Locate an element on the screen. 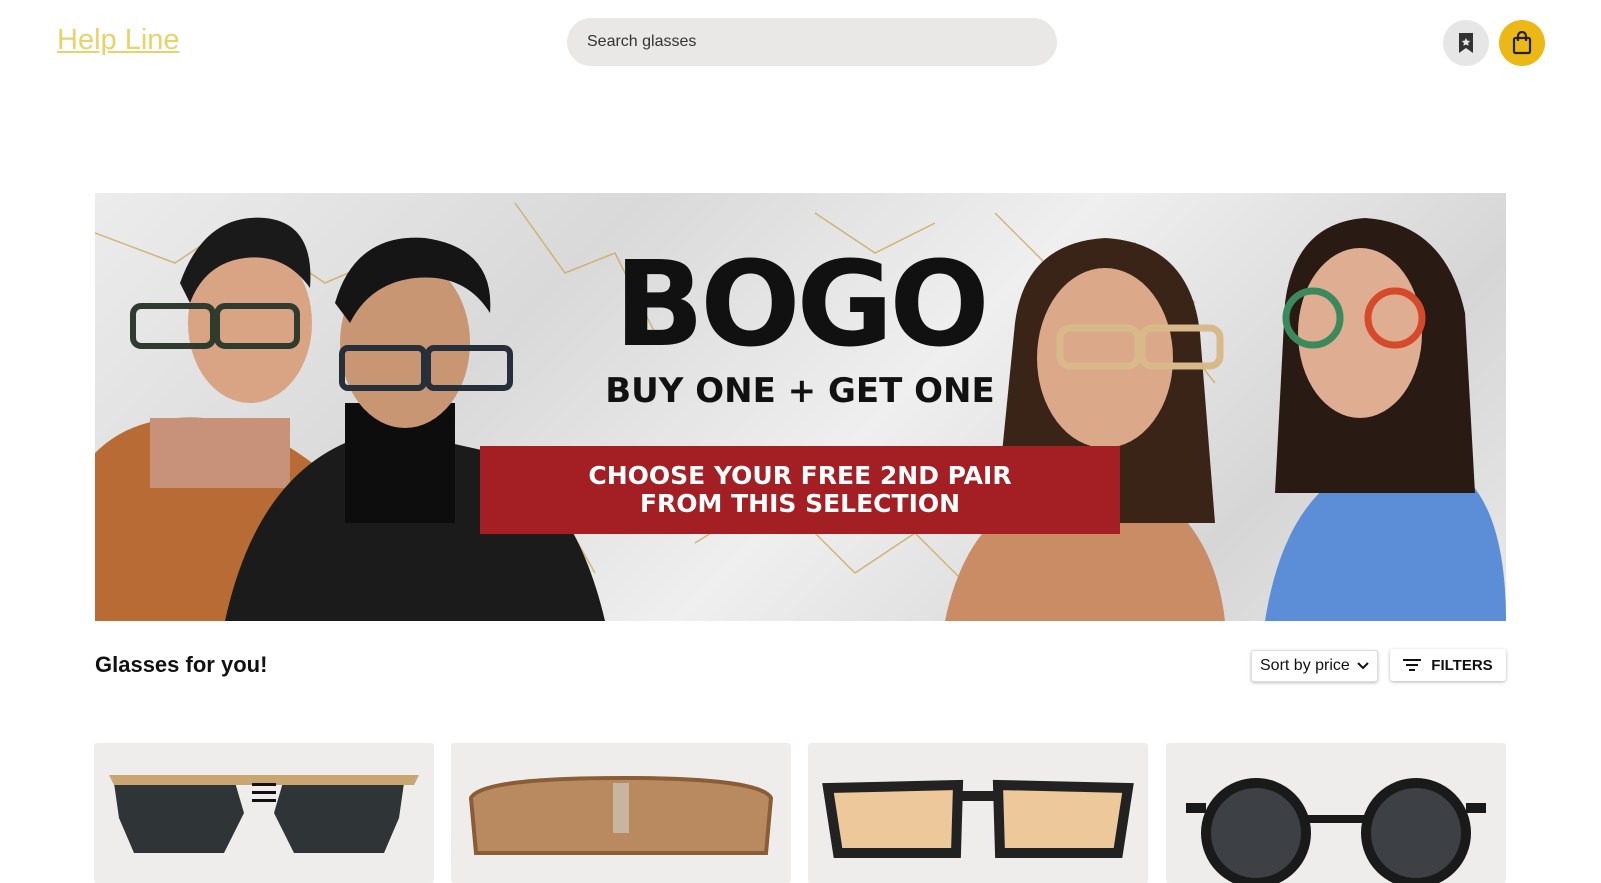  chevron-down-icon is located at coordinates (1363, 666).